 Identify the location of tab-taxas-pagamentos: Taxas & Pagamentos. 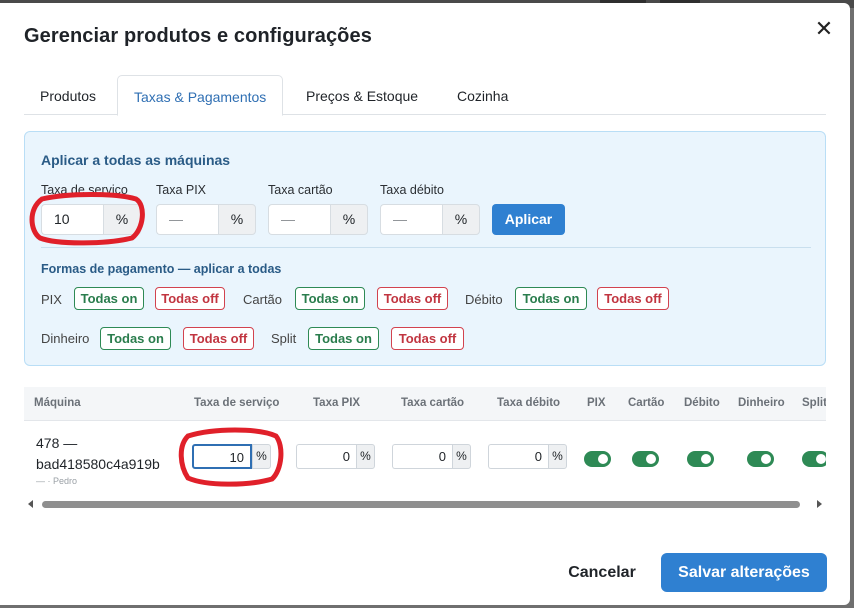
(200, 95).